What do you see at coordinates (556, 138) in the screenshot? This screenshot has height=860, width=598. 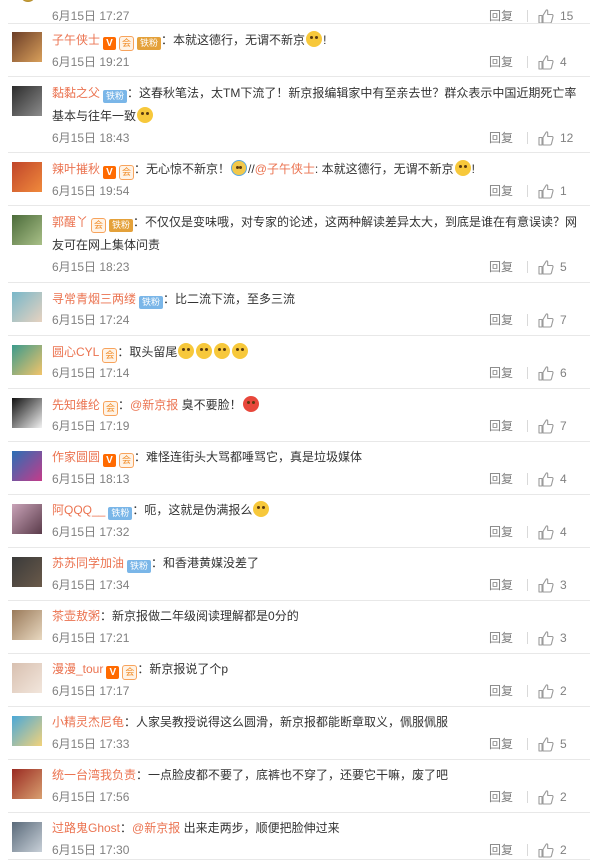 I see `like-button: 12` at bounding box center [556, 138].